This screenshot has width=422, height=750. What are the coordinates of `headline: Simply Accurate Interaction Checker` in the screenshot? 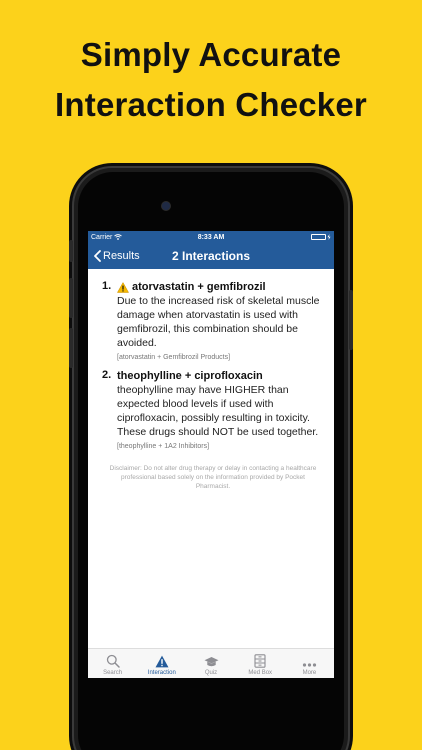 It's located at (211, 80).